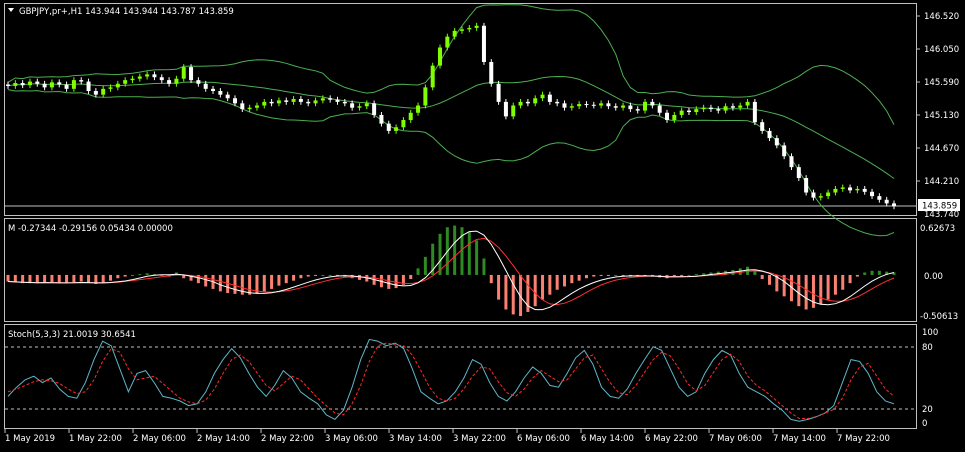 This screenshot has width=965, height=452. I want to click on macd-tick-label: -0.50613, so click(939, 317).